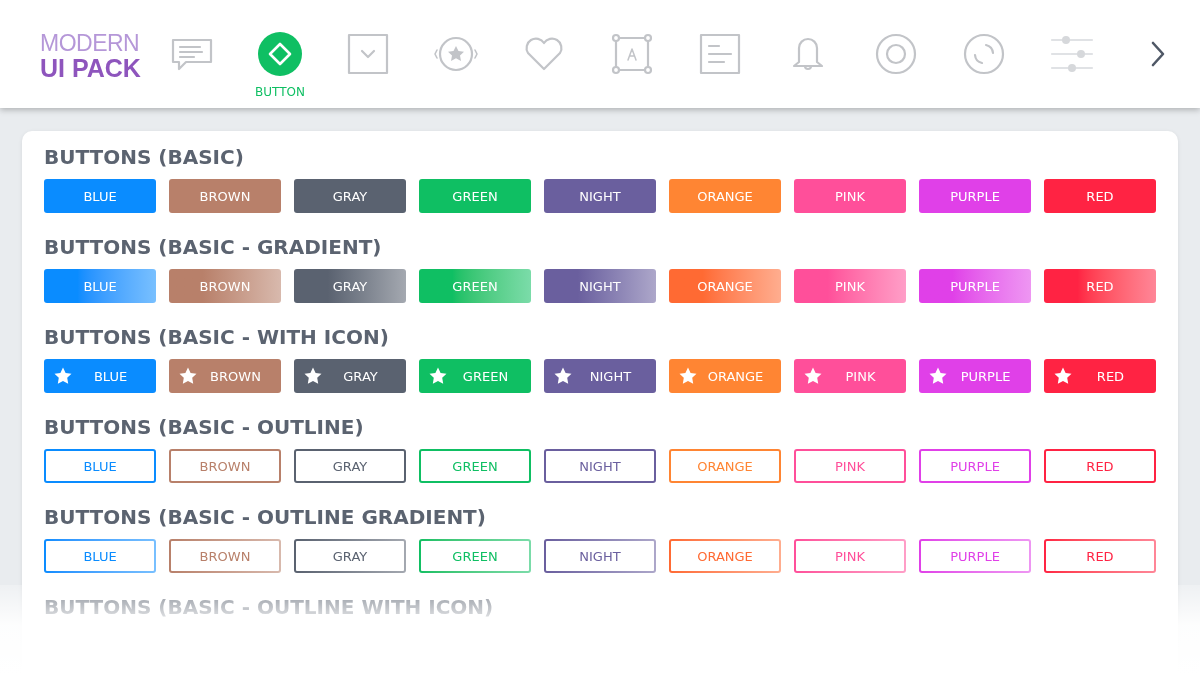 The image size is (1200, 675). I want to click on radio-icon, so click(896, 54).